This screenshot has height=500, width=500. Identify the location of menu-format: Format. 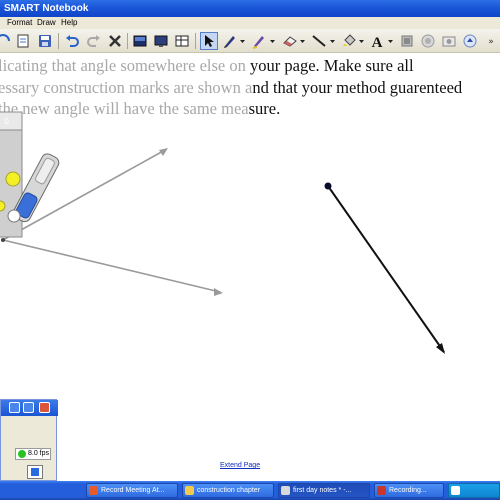
(19, 23).